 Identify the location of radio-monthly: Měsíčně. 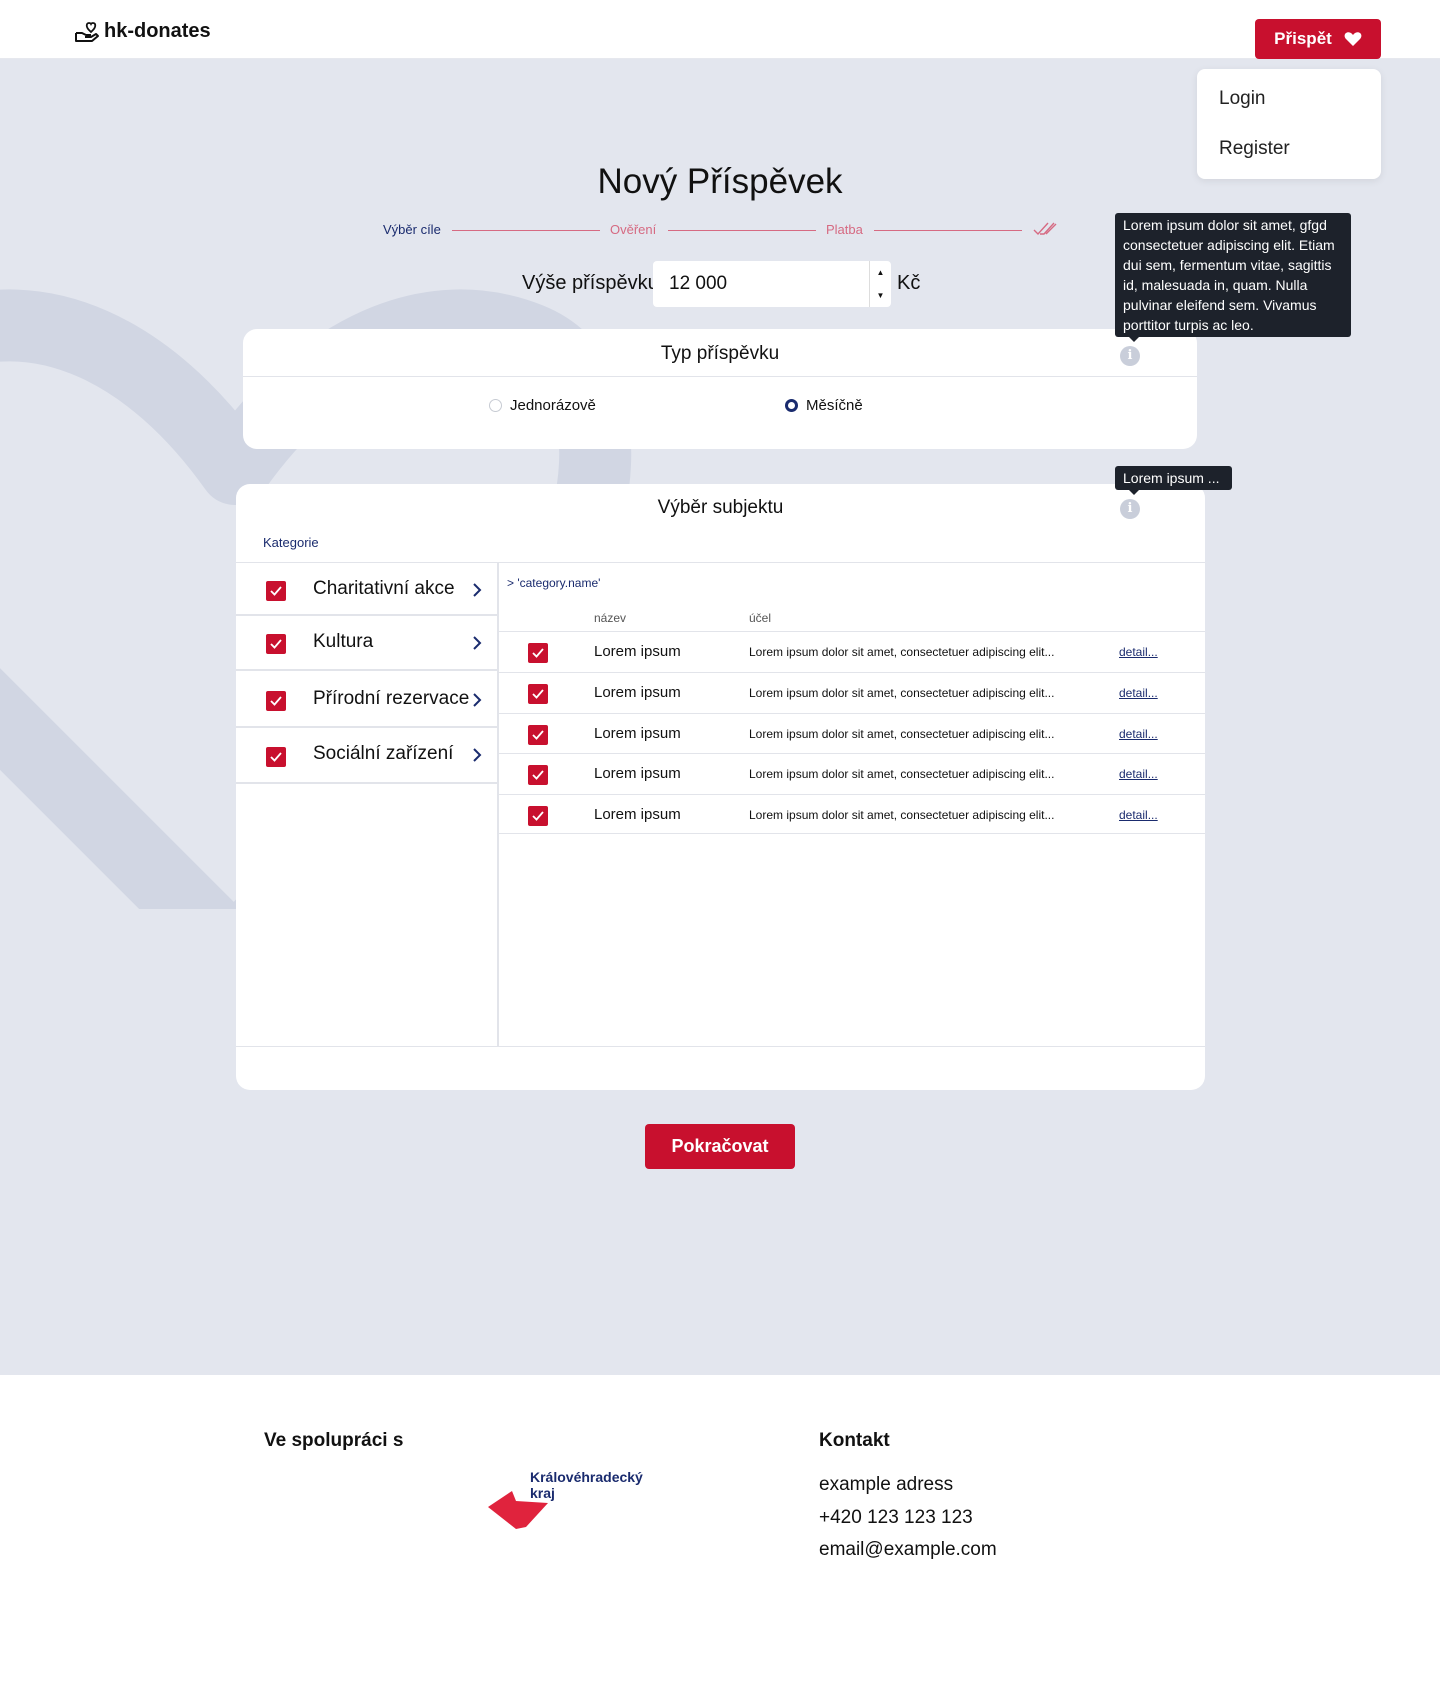
(824, 405).